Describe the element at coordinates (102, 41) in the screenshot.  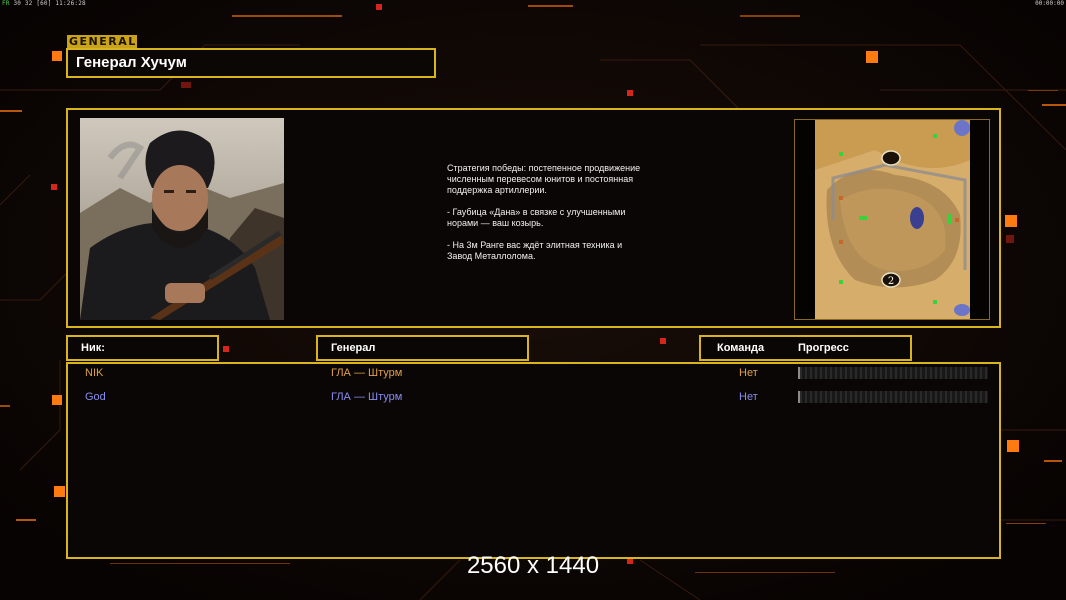
I see `general-tag: GENERAL` at that location.